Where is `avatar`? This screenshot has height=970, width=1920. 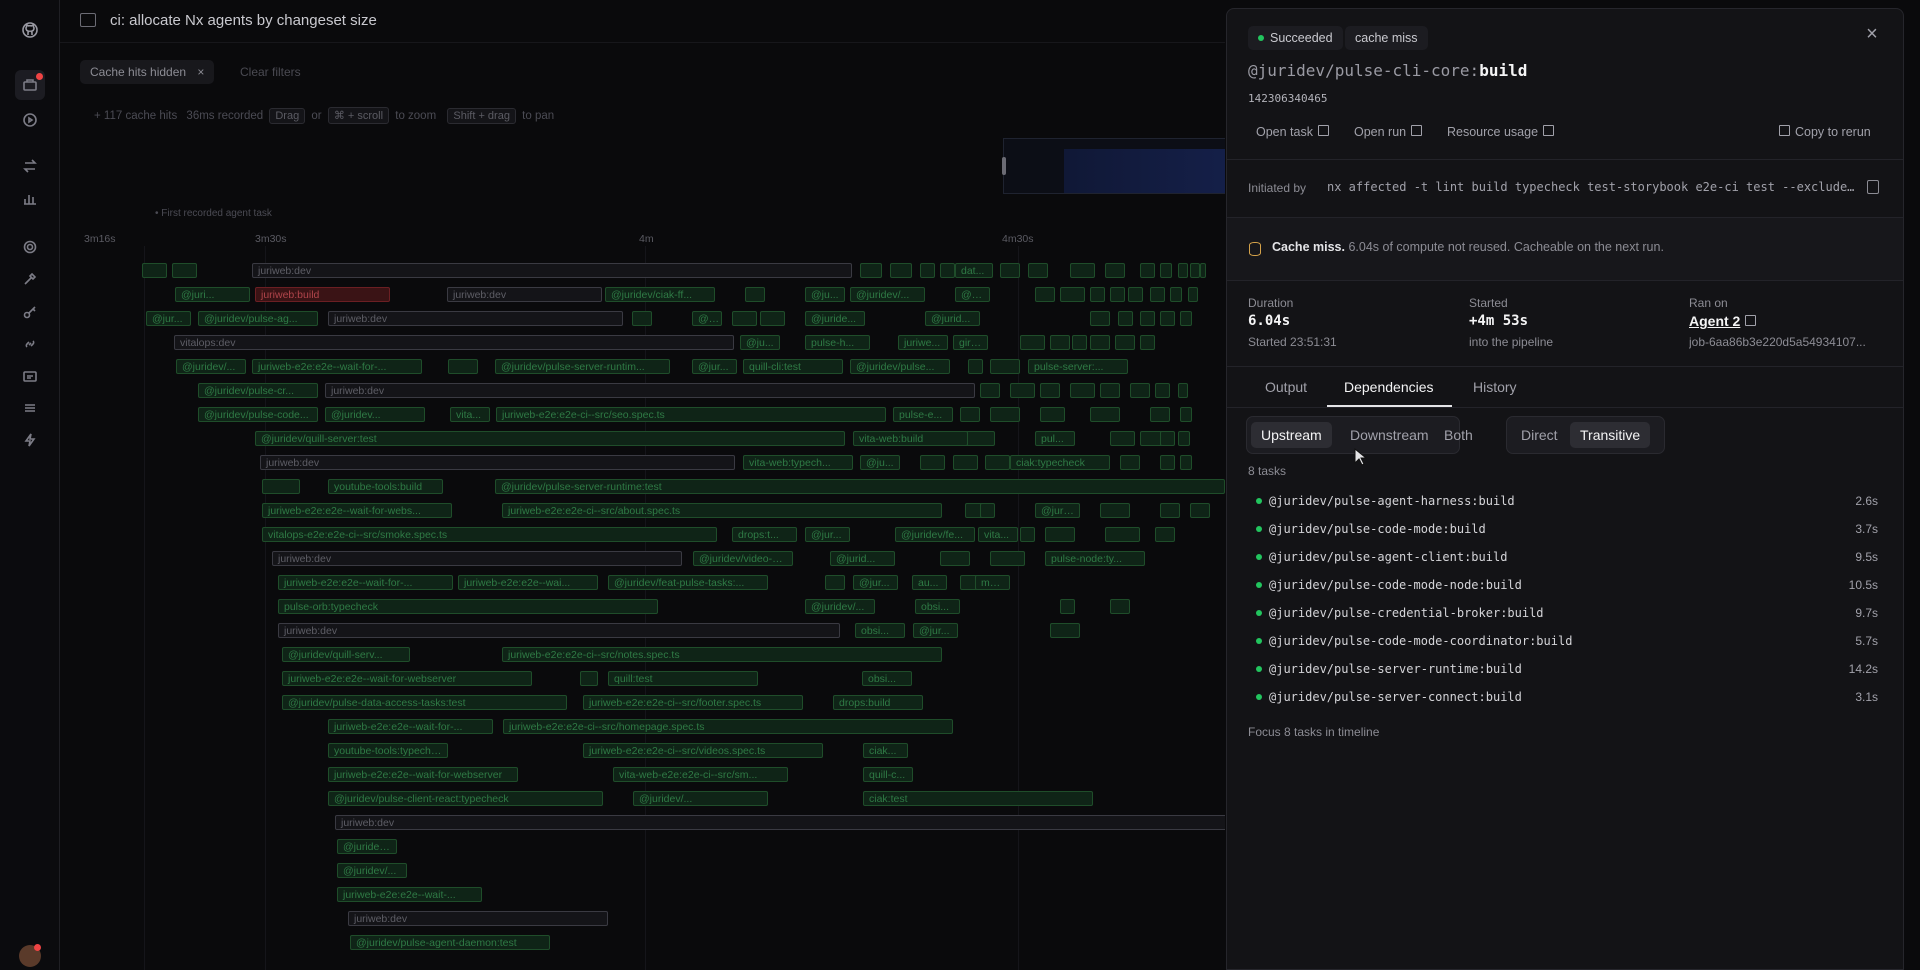 avatar is located at coordinates (30, 955).